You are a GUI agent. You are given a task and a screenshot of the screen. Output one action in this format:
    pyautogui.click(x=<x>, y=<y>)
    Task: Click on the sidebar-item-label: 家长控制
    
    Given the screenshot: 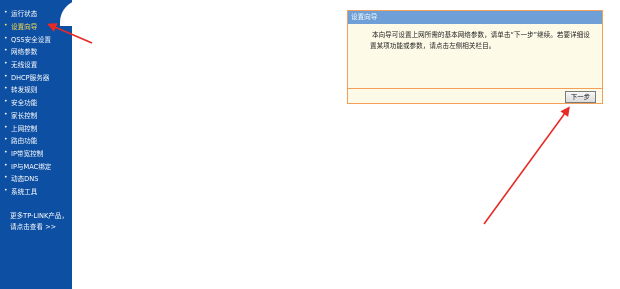 What is the action you would take?
    pyautogui.click(x=24, y=115)
    